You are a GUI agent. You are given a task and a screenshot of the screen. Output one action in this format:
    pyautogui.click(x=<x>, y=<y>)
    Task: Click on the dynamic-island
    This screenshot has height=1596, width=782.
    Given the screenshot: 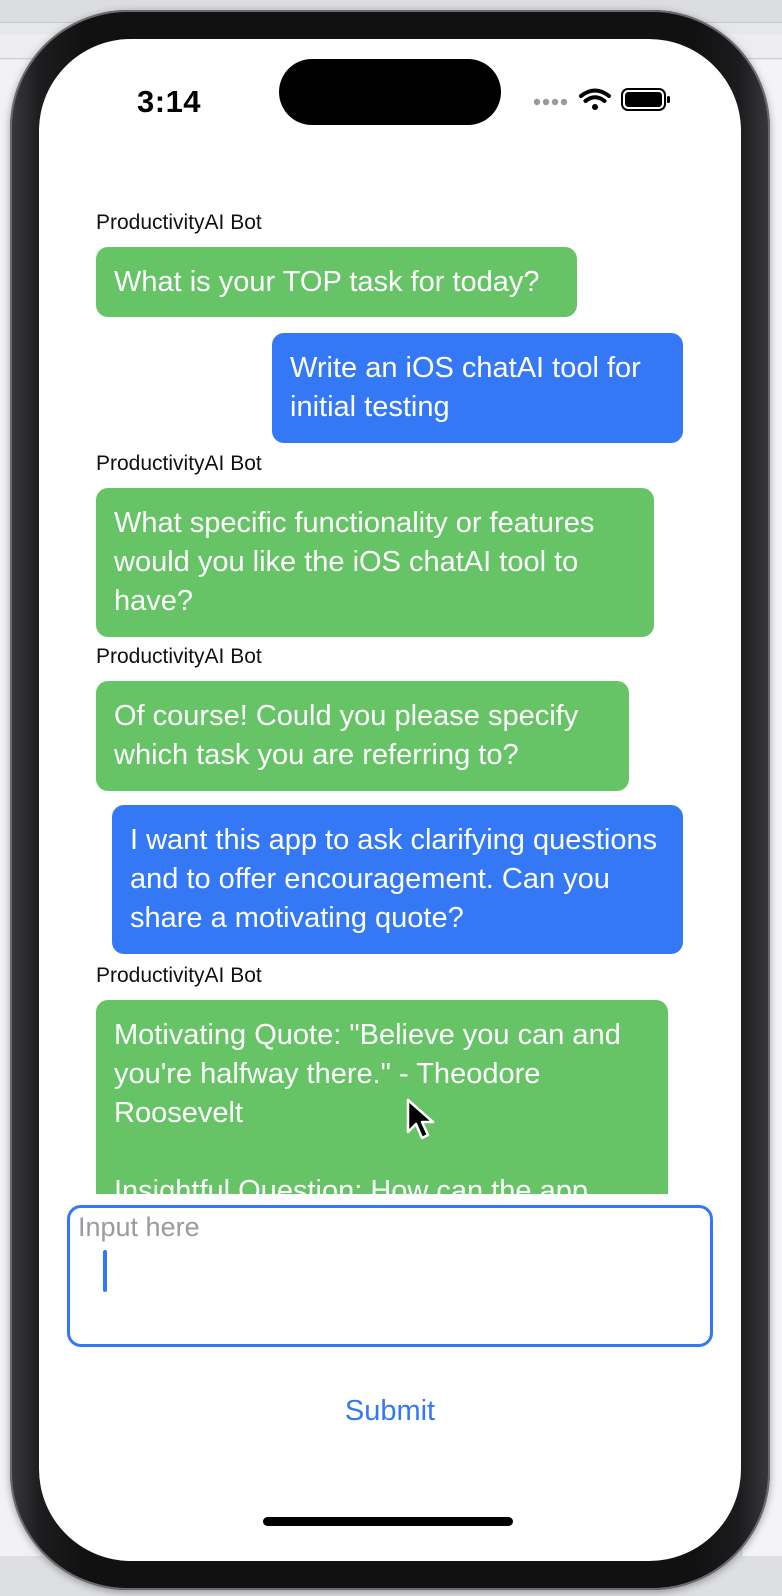 What is the action you would take?
    pyautogui.click(x=390, y=92)
    